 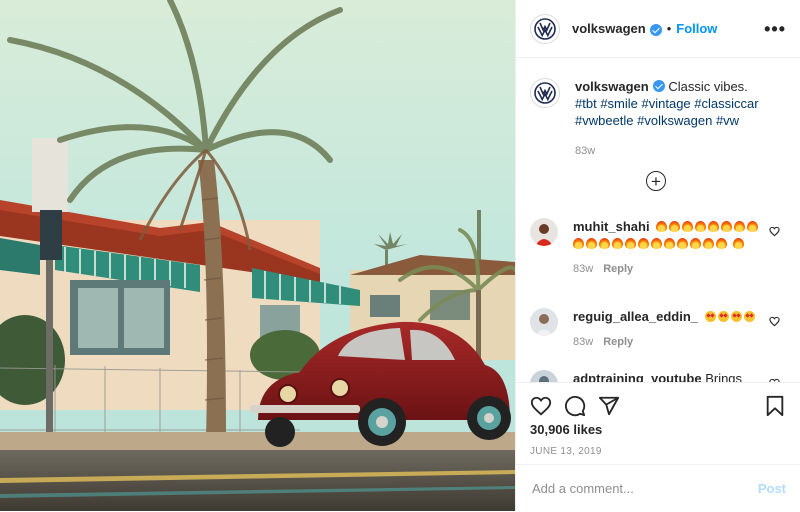 I want to click on comment-emojis, so click(x=730, y=316).